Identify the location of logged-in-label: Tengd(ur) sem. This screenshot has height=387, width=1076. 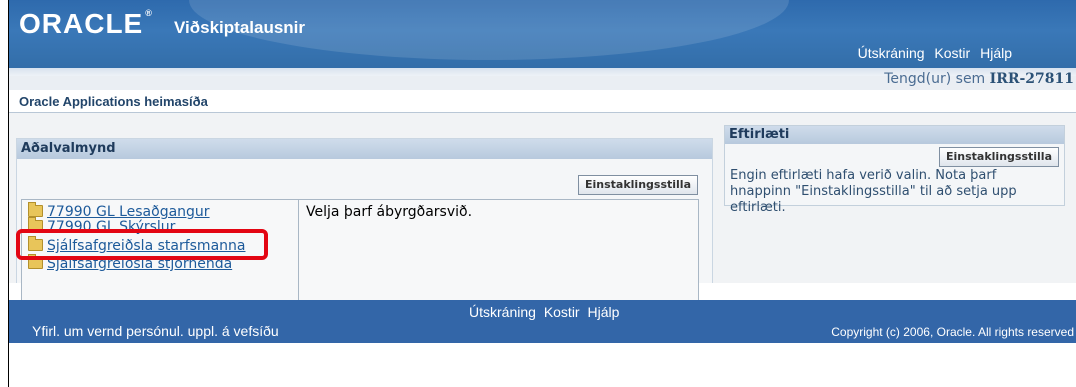
(935, 79).